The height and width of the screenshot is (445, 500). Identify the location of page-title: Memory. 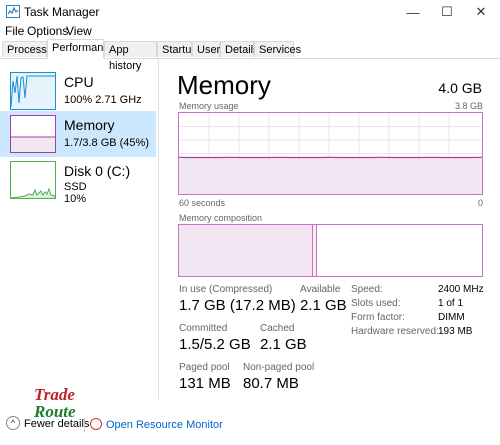
(224, 85).